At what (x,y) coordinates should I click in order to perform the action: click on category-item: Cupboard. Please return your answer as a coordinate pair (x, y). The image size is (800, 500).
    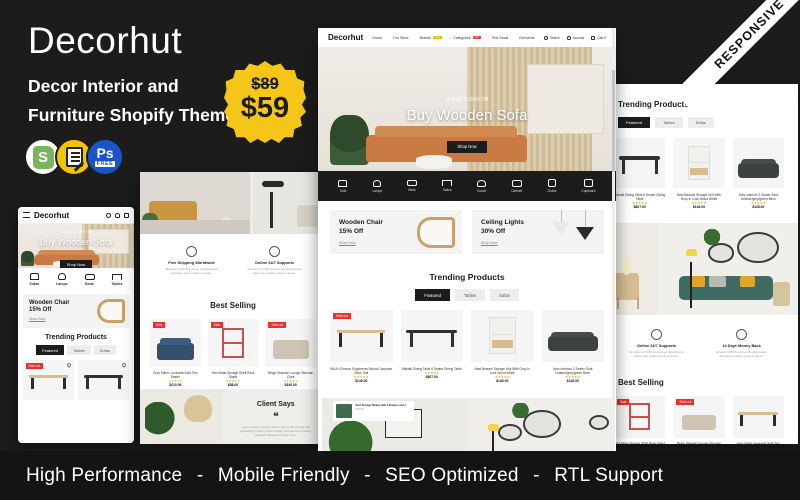
    Looking at the image, I should click on (588, 186).